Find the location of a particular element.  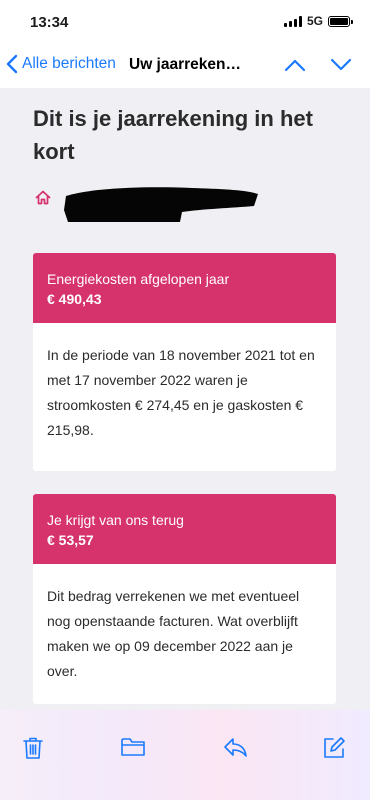

reply-icon is located at coordinates (235, 747).